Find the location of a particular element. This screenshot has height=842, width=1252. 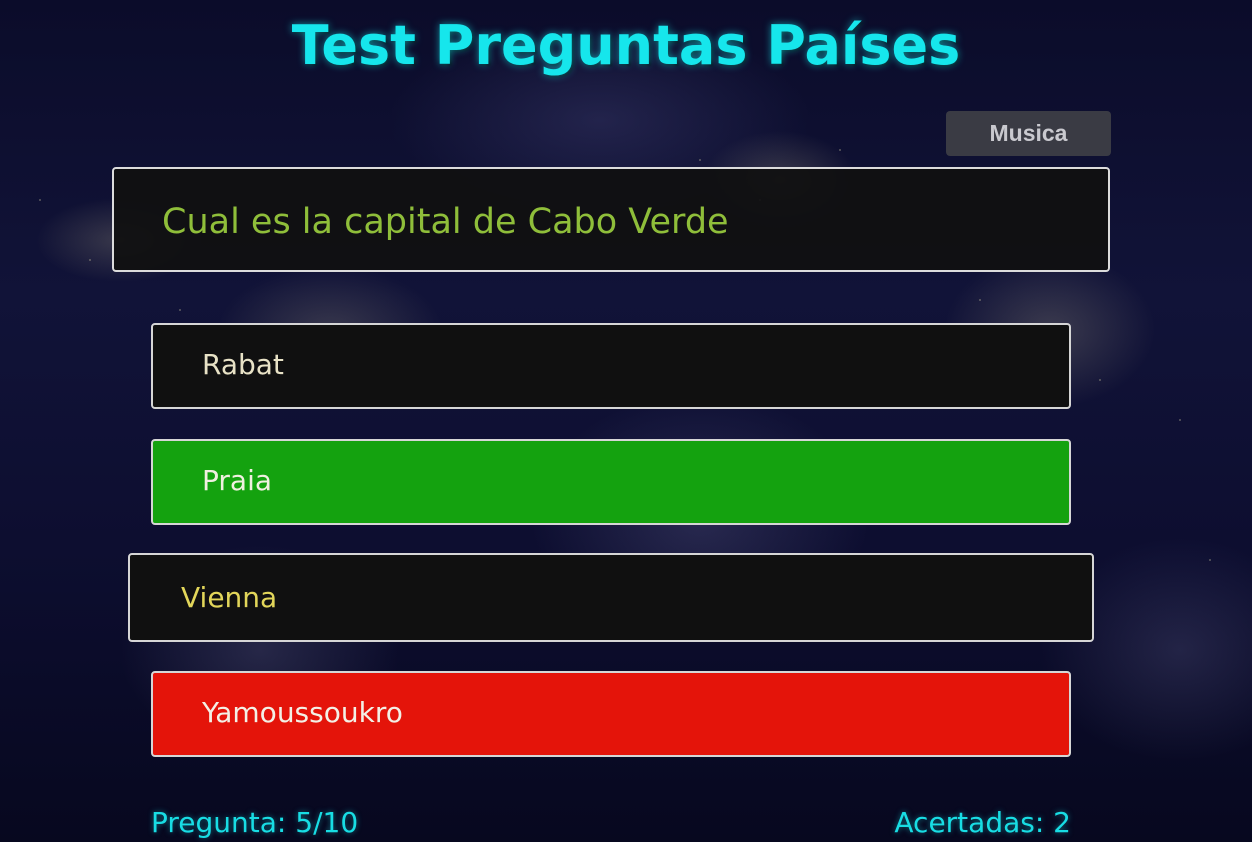

answer-option-3: Vienna is located at coordinates (611, 597).